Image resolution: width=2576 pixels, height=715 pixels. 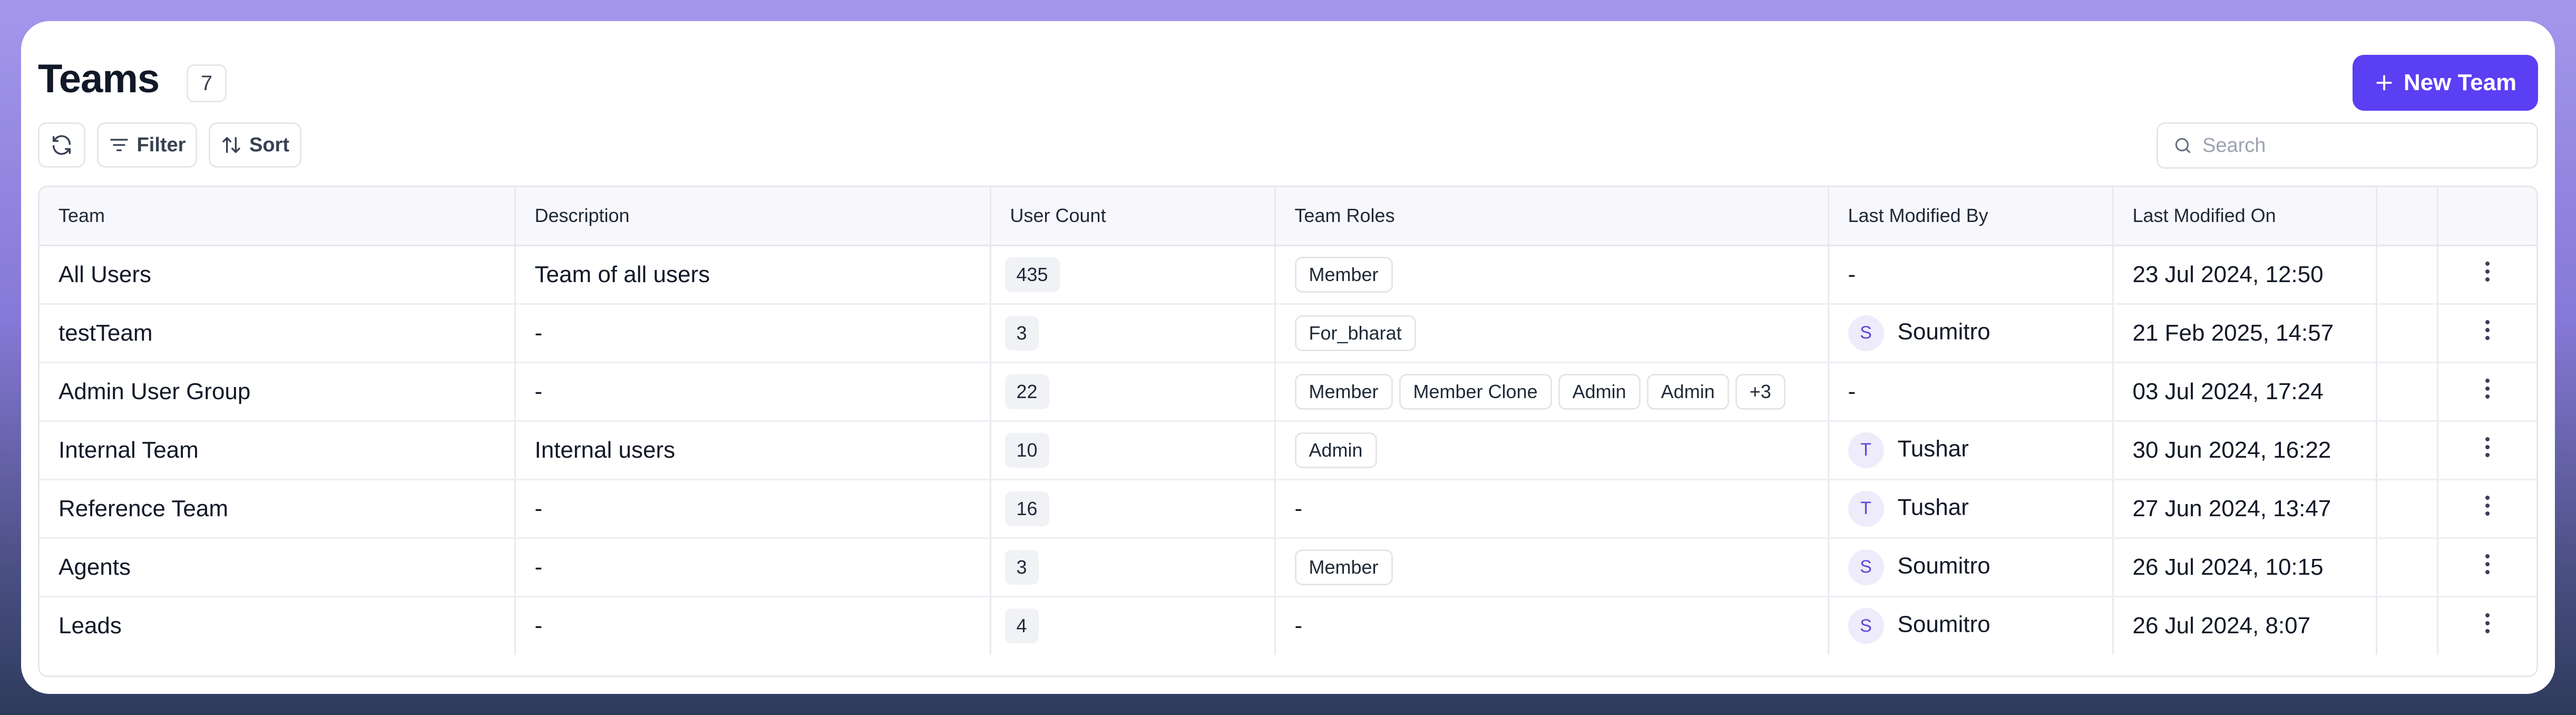 I want to click on team-name: Leads, so click(x=278, y=626).